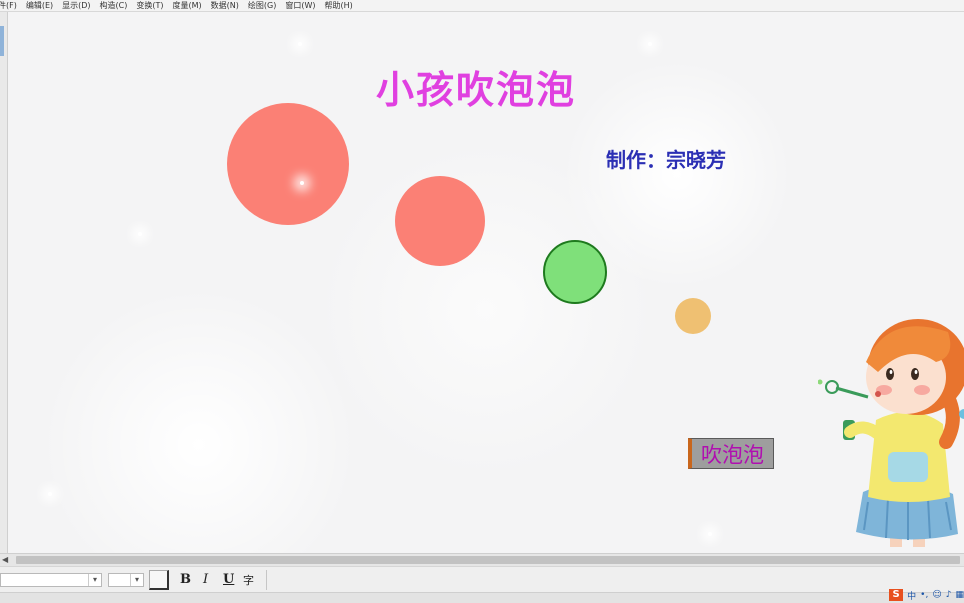 The width and height of the screenshot is (964, 603). Describe the element at coordinates (482, 597) in the screenshot. I see `status-bar` at that location.